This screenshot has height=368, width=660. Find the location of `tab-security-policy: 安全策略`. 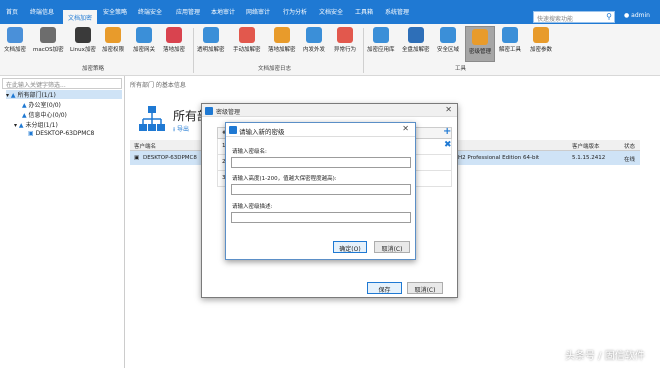

tab-security-policy: 安全策略 is located at coordinates (115, 11).